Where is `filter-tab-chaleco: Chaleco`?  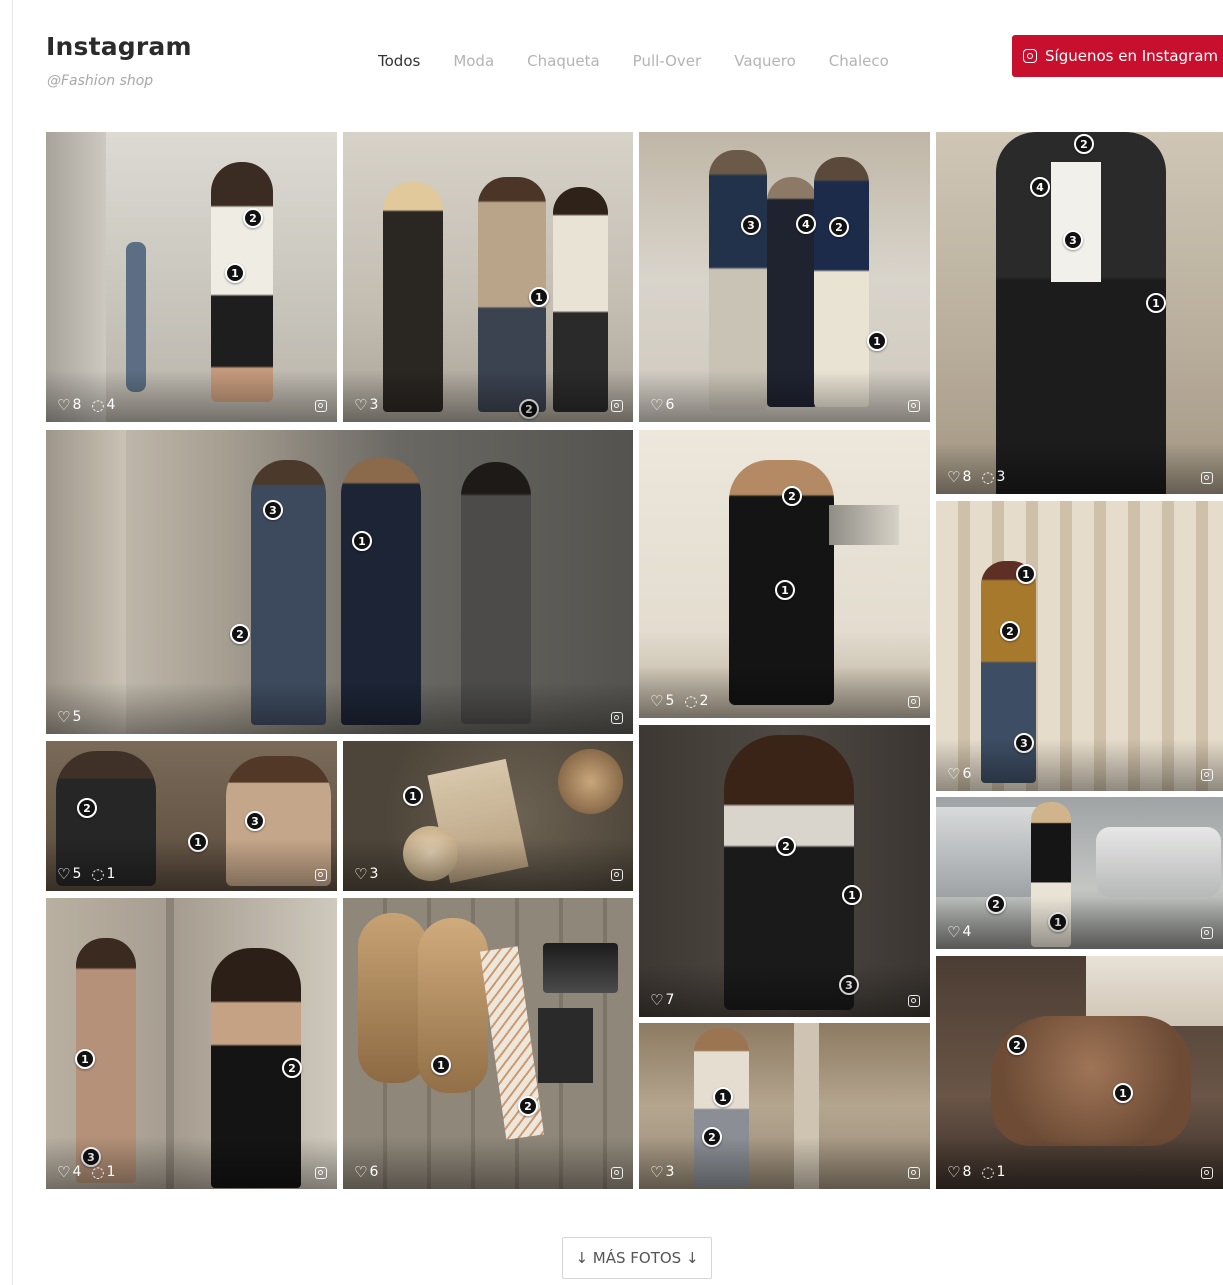
filter-tab-chaleco: Chaleco is located at coordinates (859, 61).